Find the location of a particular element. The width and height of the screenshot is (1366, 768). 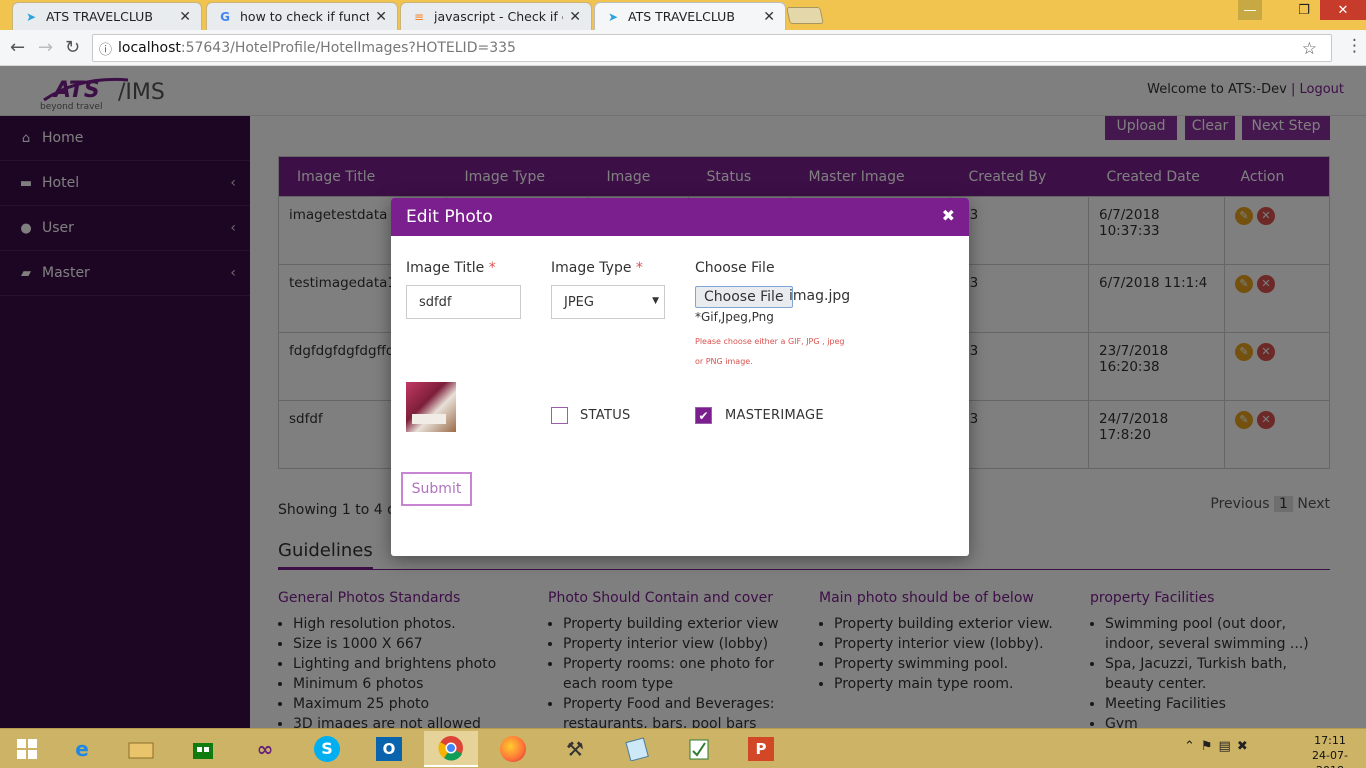

clock-time: 17:11 is located at coordinates (1330, 740).